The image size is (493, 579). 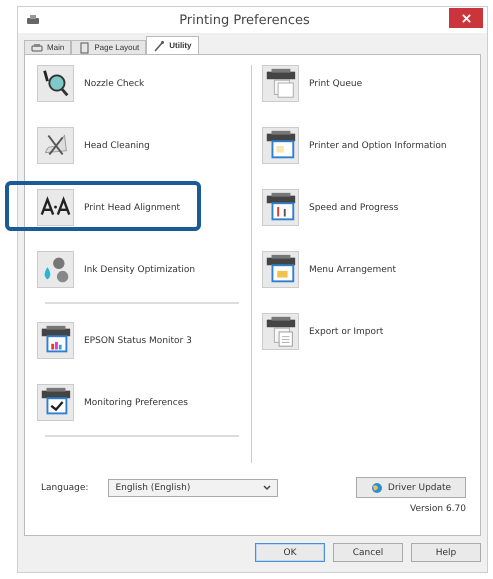 I want to click on close-button, so click(x=466, y=18).